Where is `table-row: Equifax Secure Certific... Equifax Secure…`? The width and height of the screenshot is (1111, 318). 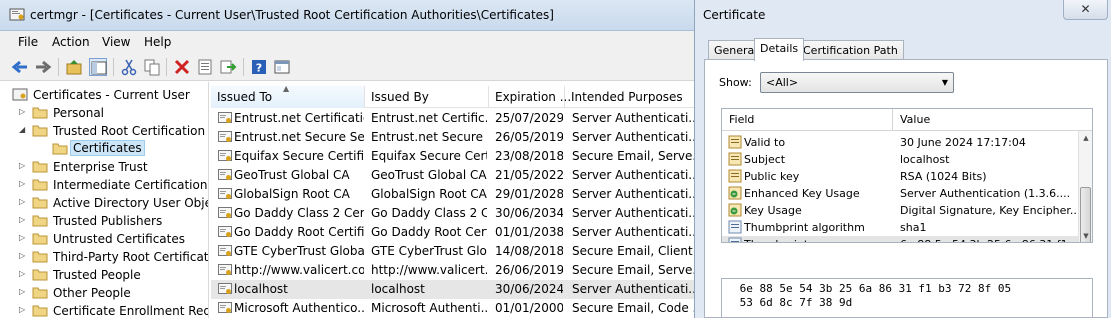 table-row: Equifax Secure Certific... Equifax Secure… is located at coordinates (455, 156).